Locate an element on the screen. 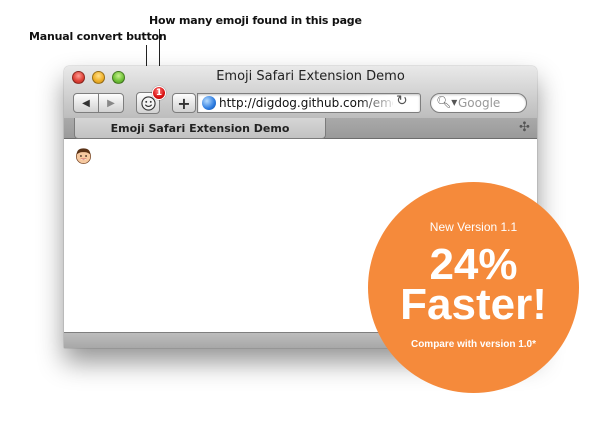  window-title: Emoji Safari Extension Demo is located at coordinates (310, 76).